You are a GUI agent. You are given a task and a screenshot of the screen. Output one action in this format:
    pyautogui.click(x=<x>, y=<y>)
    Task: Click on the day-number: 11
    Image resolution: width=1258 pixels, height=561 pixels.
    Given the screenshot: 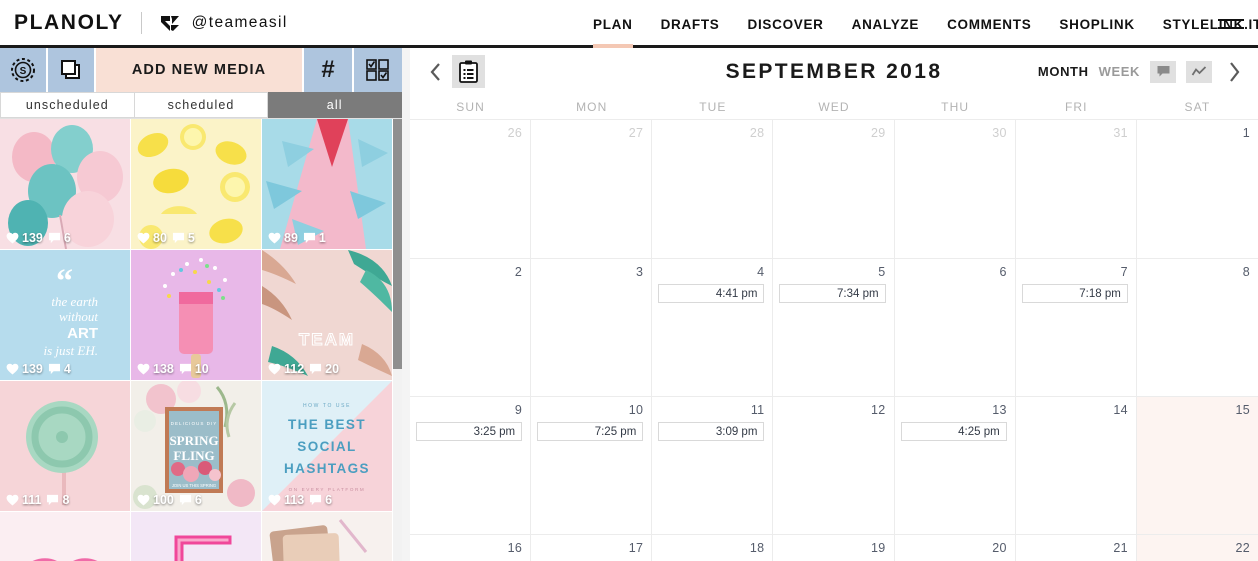 What is the action you would take?
    pyautogui.click(x=757, y=410)
    